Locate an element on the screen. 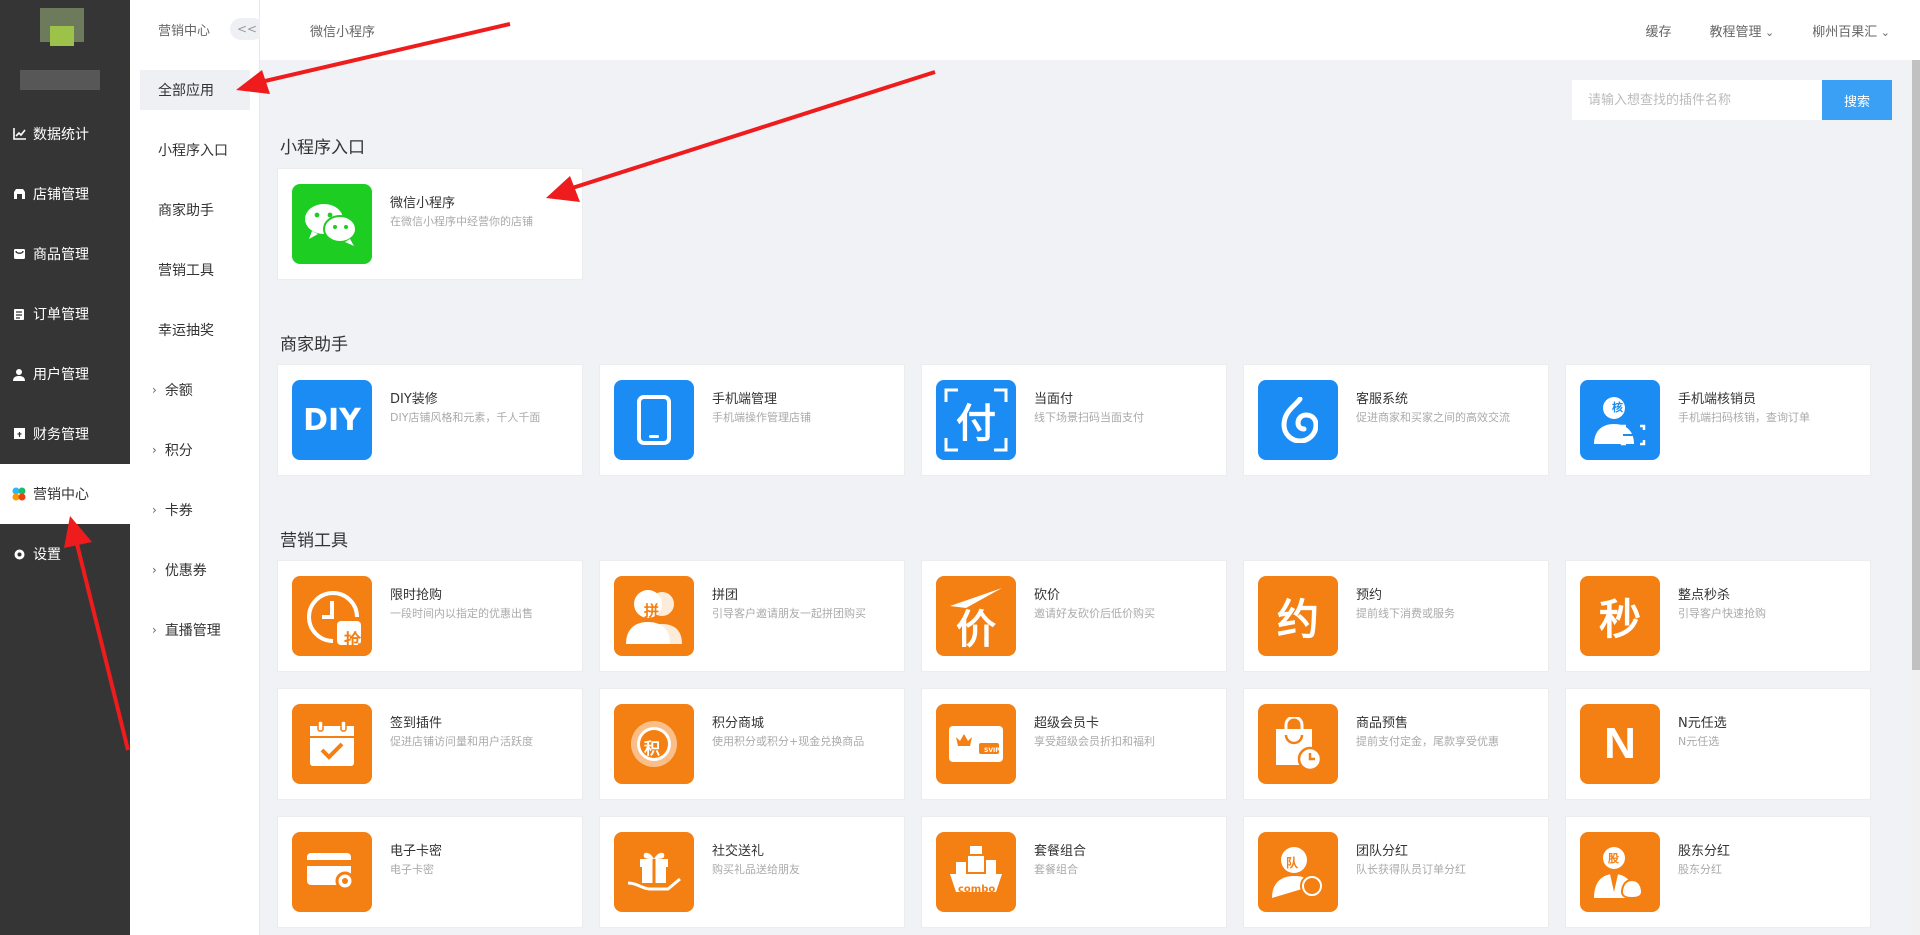 Image resolution: width=1920 pixels, height=935 pixels. subnav-item-points: › 积分 is located at coordinates (195, 450).